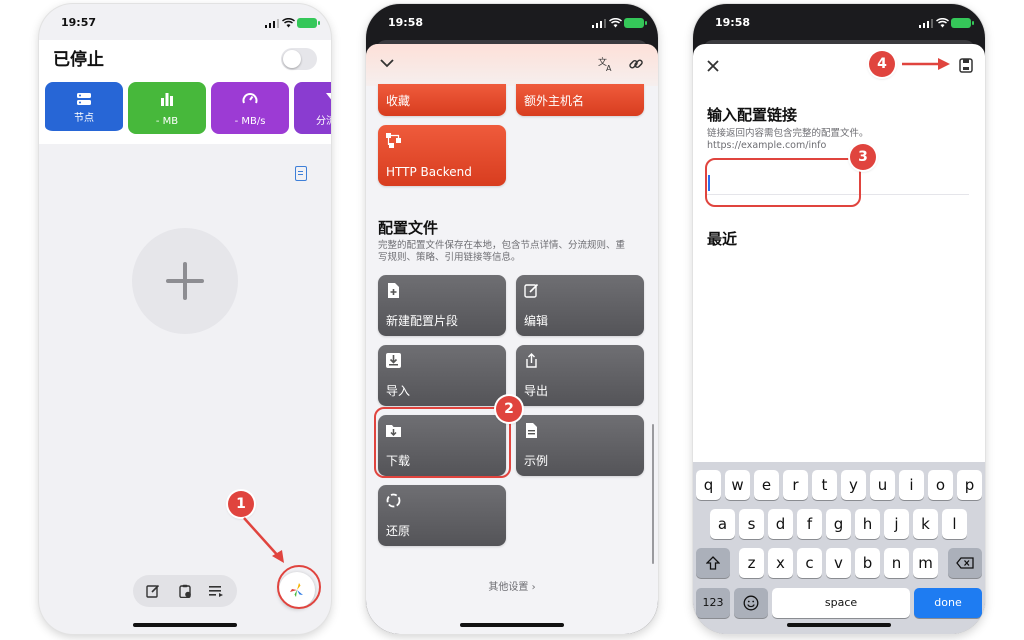 The image size is (1024, 640). Describe the element at coordinates (512, 585) in the screenshot. I see `more-settings-link: 其他设置 ›` at that location.